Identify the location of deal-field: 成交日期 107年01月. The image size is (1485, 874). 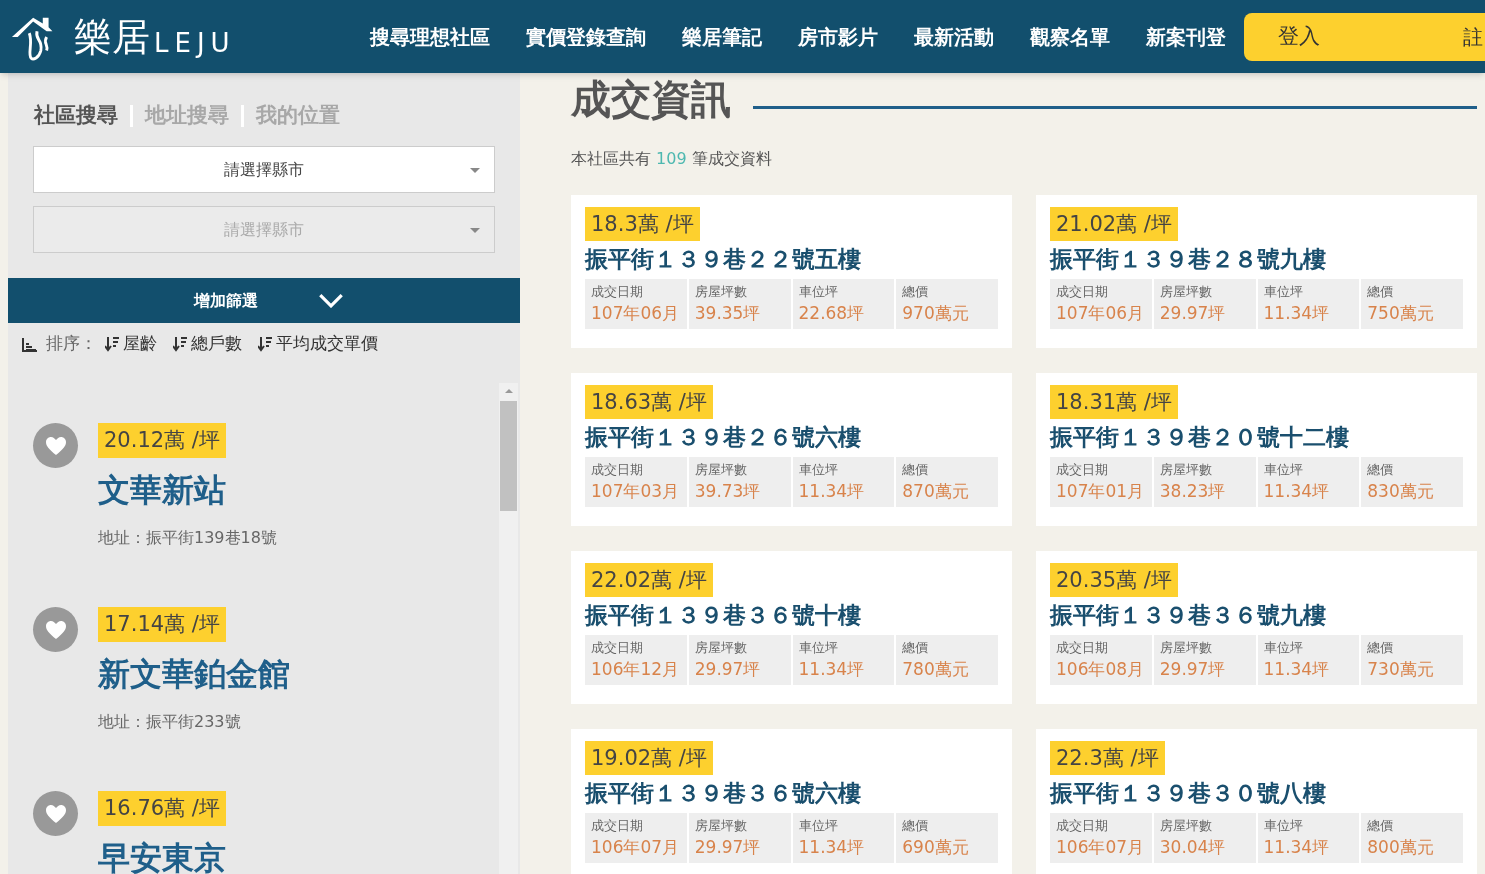
(1101, 482).